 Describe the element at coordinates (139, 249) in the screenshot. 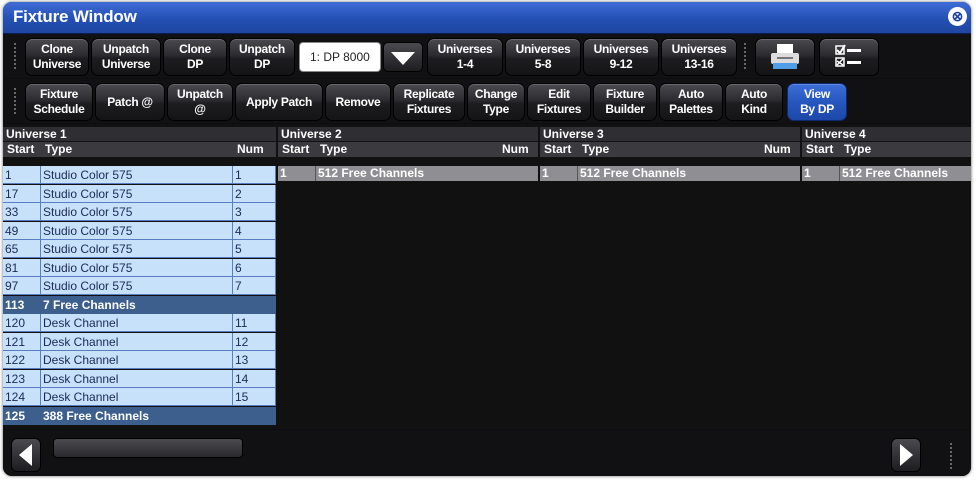

I see `table-row: 65 Studio Color 575 5` at that location.